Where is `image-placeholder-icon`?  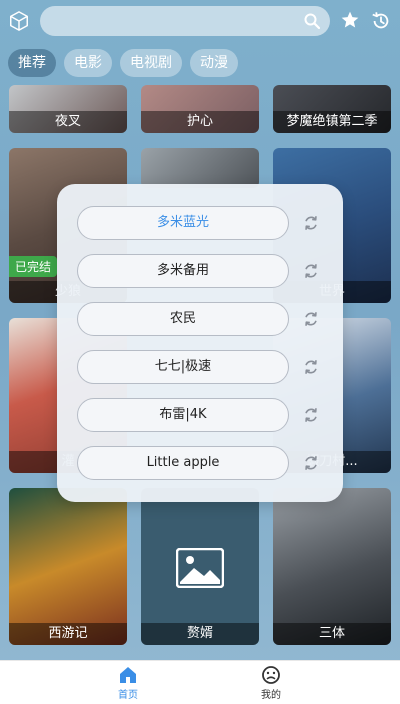 image-placeholder-icon is located at coordinates (200, 568).